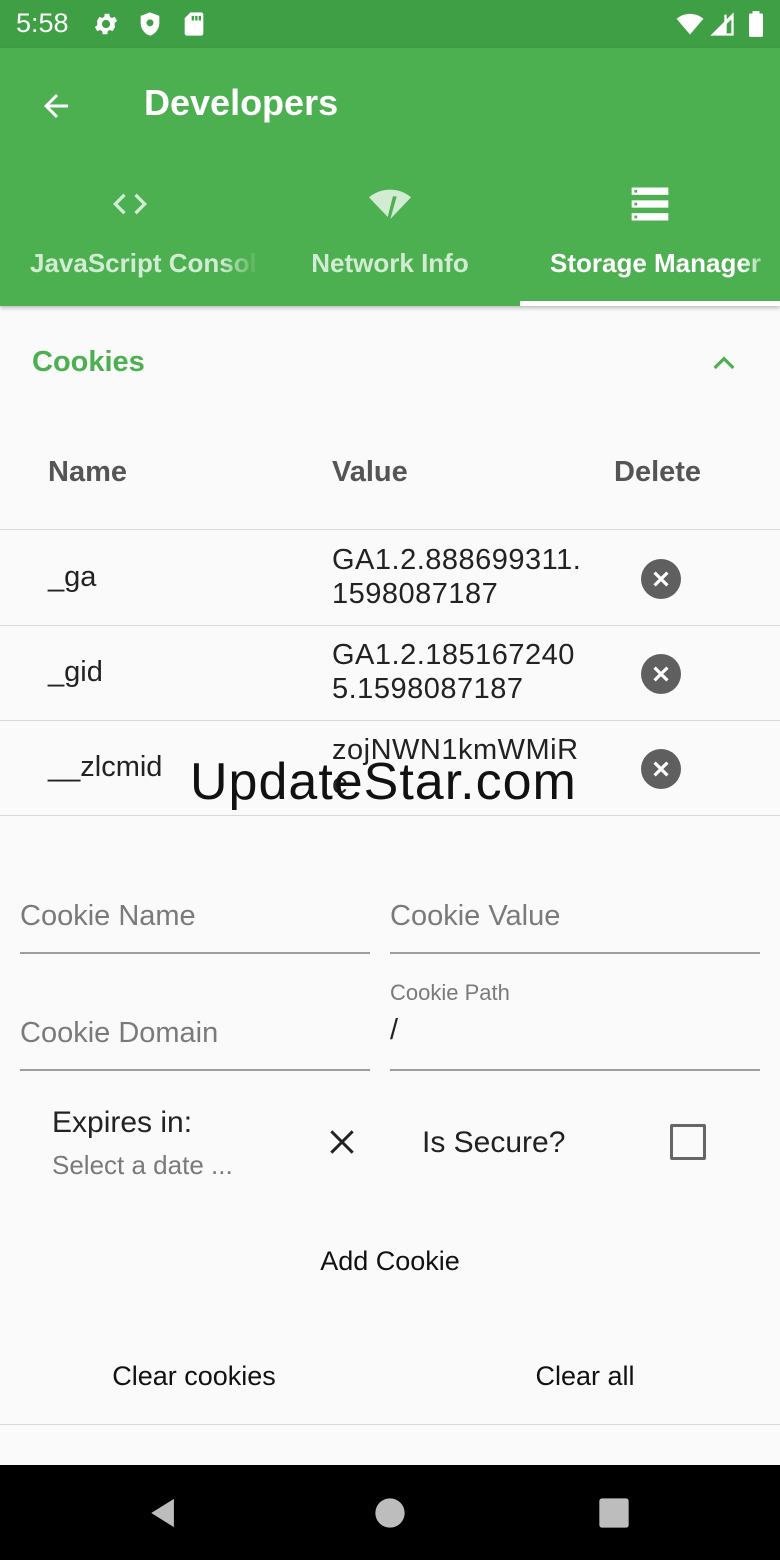 This screenshot has width=780, height=1560. Describe the element at coordinates (75, 672) in the screenshot. I see `cookie-name-cell: _gid` at that location.